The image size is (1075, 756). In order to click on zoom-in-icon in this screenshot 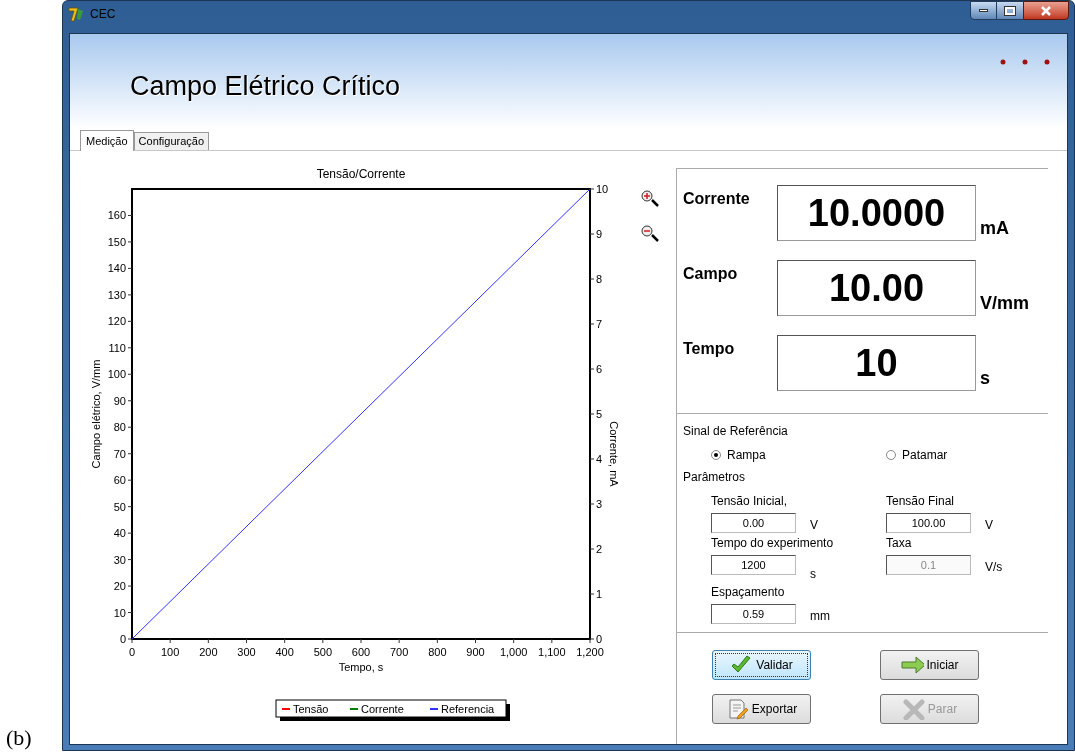, I will do `click(650, 198)`.